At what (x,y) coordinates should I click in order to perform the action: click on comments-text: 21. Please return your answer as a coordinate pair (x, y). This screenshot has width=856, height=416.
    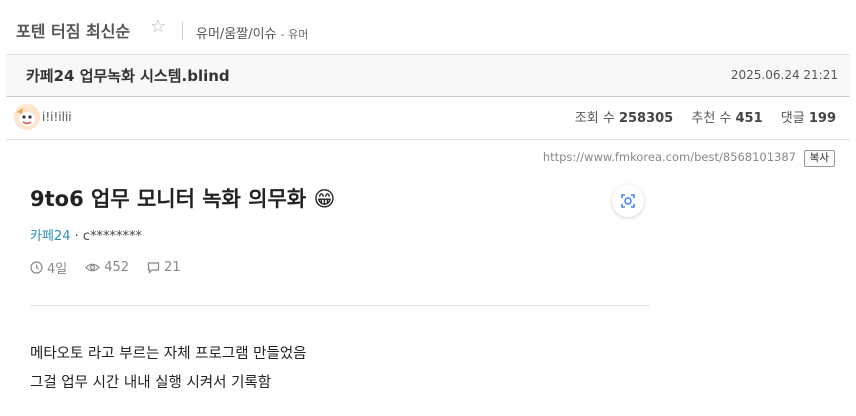
    Looking at the image, I should click on (172, 267).